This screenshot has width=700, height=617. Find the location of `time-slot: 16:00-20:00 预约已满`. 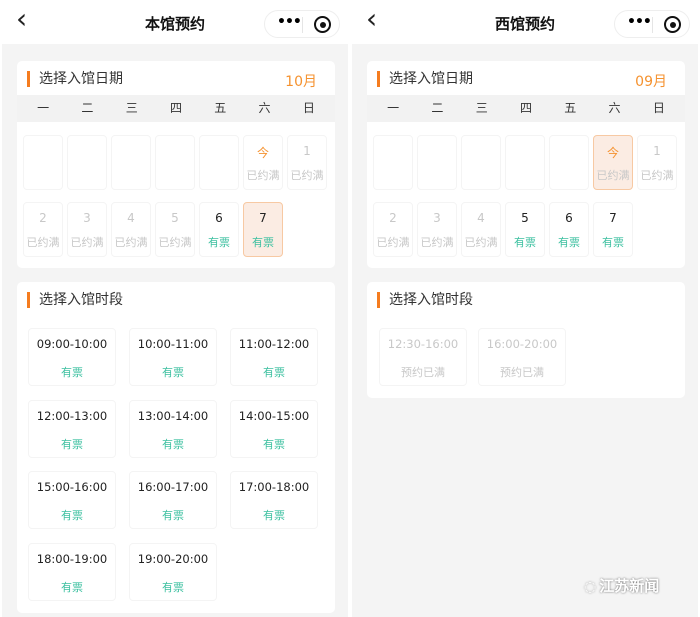

time-slot: 16:00-20:00 预约已满 is located at coordinates (522, 357).